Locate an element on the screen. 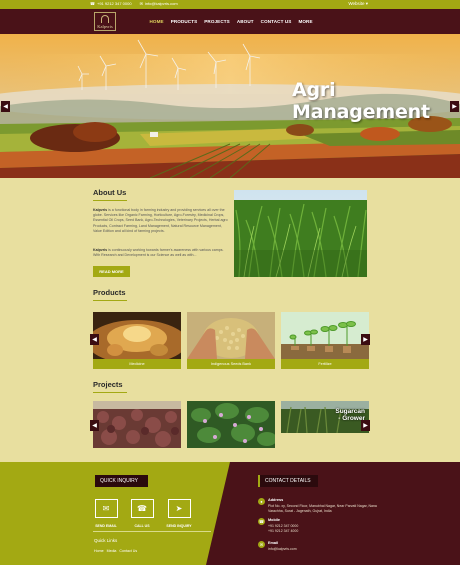 The image size is (460, 565). footer-background is located at coordinates (115, 513).